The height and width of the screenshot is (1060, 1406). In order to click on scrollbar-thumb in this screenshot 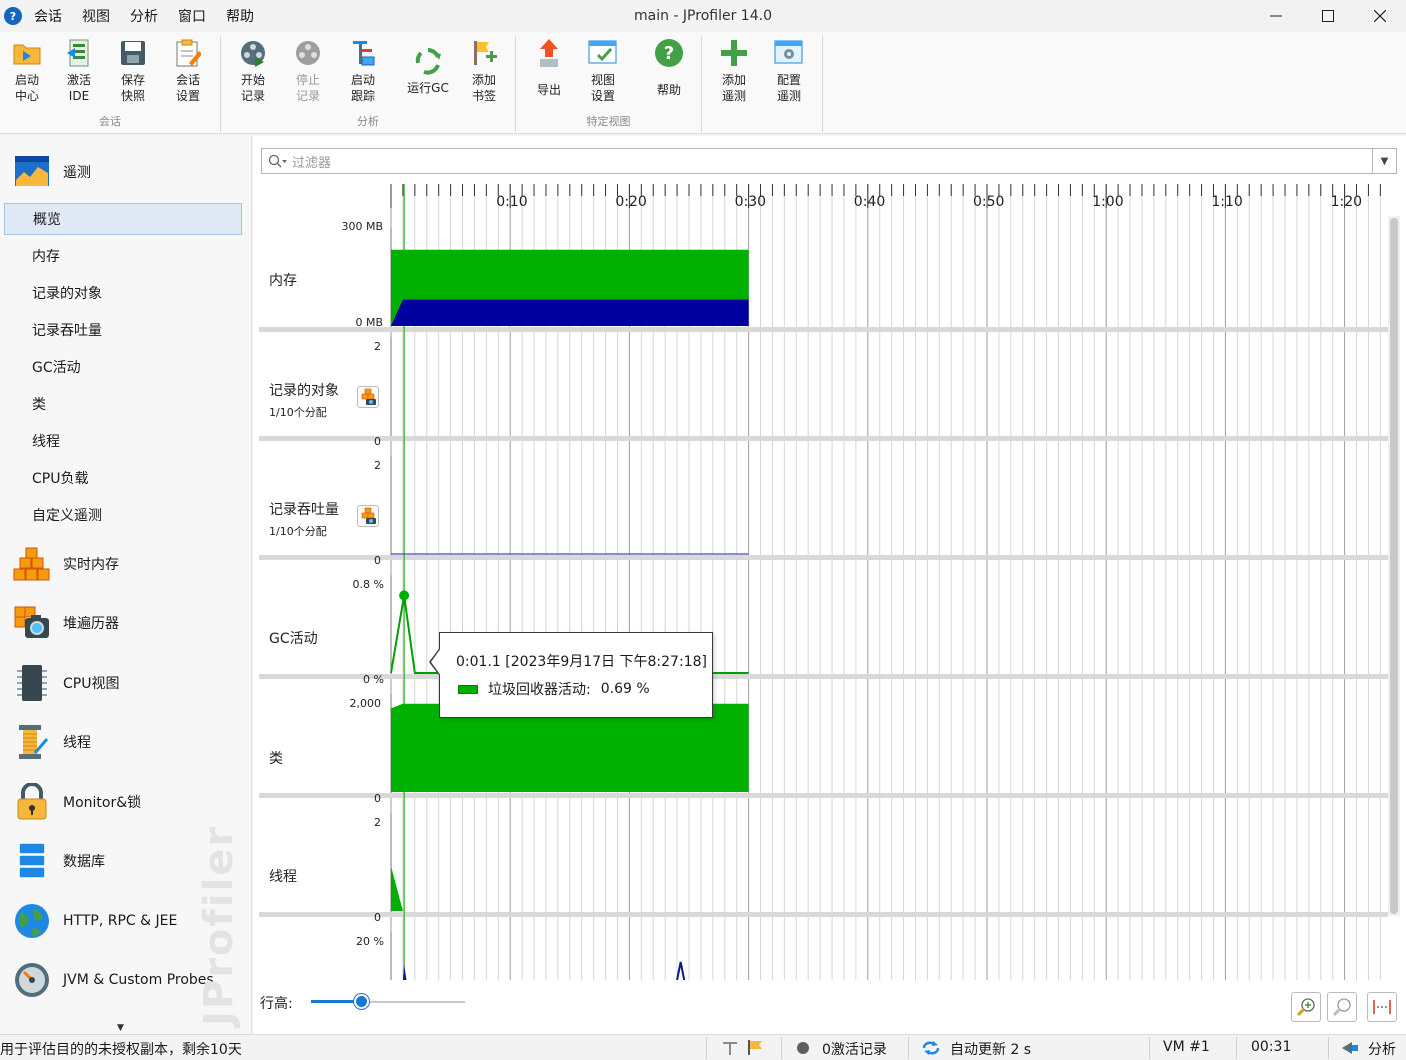, I will do `click(1394, 566)`.